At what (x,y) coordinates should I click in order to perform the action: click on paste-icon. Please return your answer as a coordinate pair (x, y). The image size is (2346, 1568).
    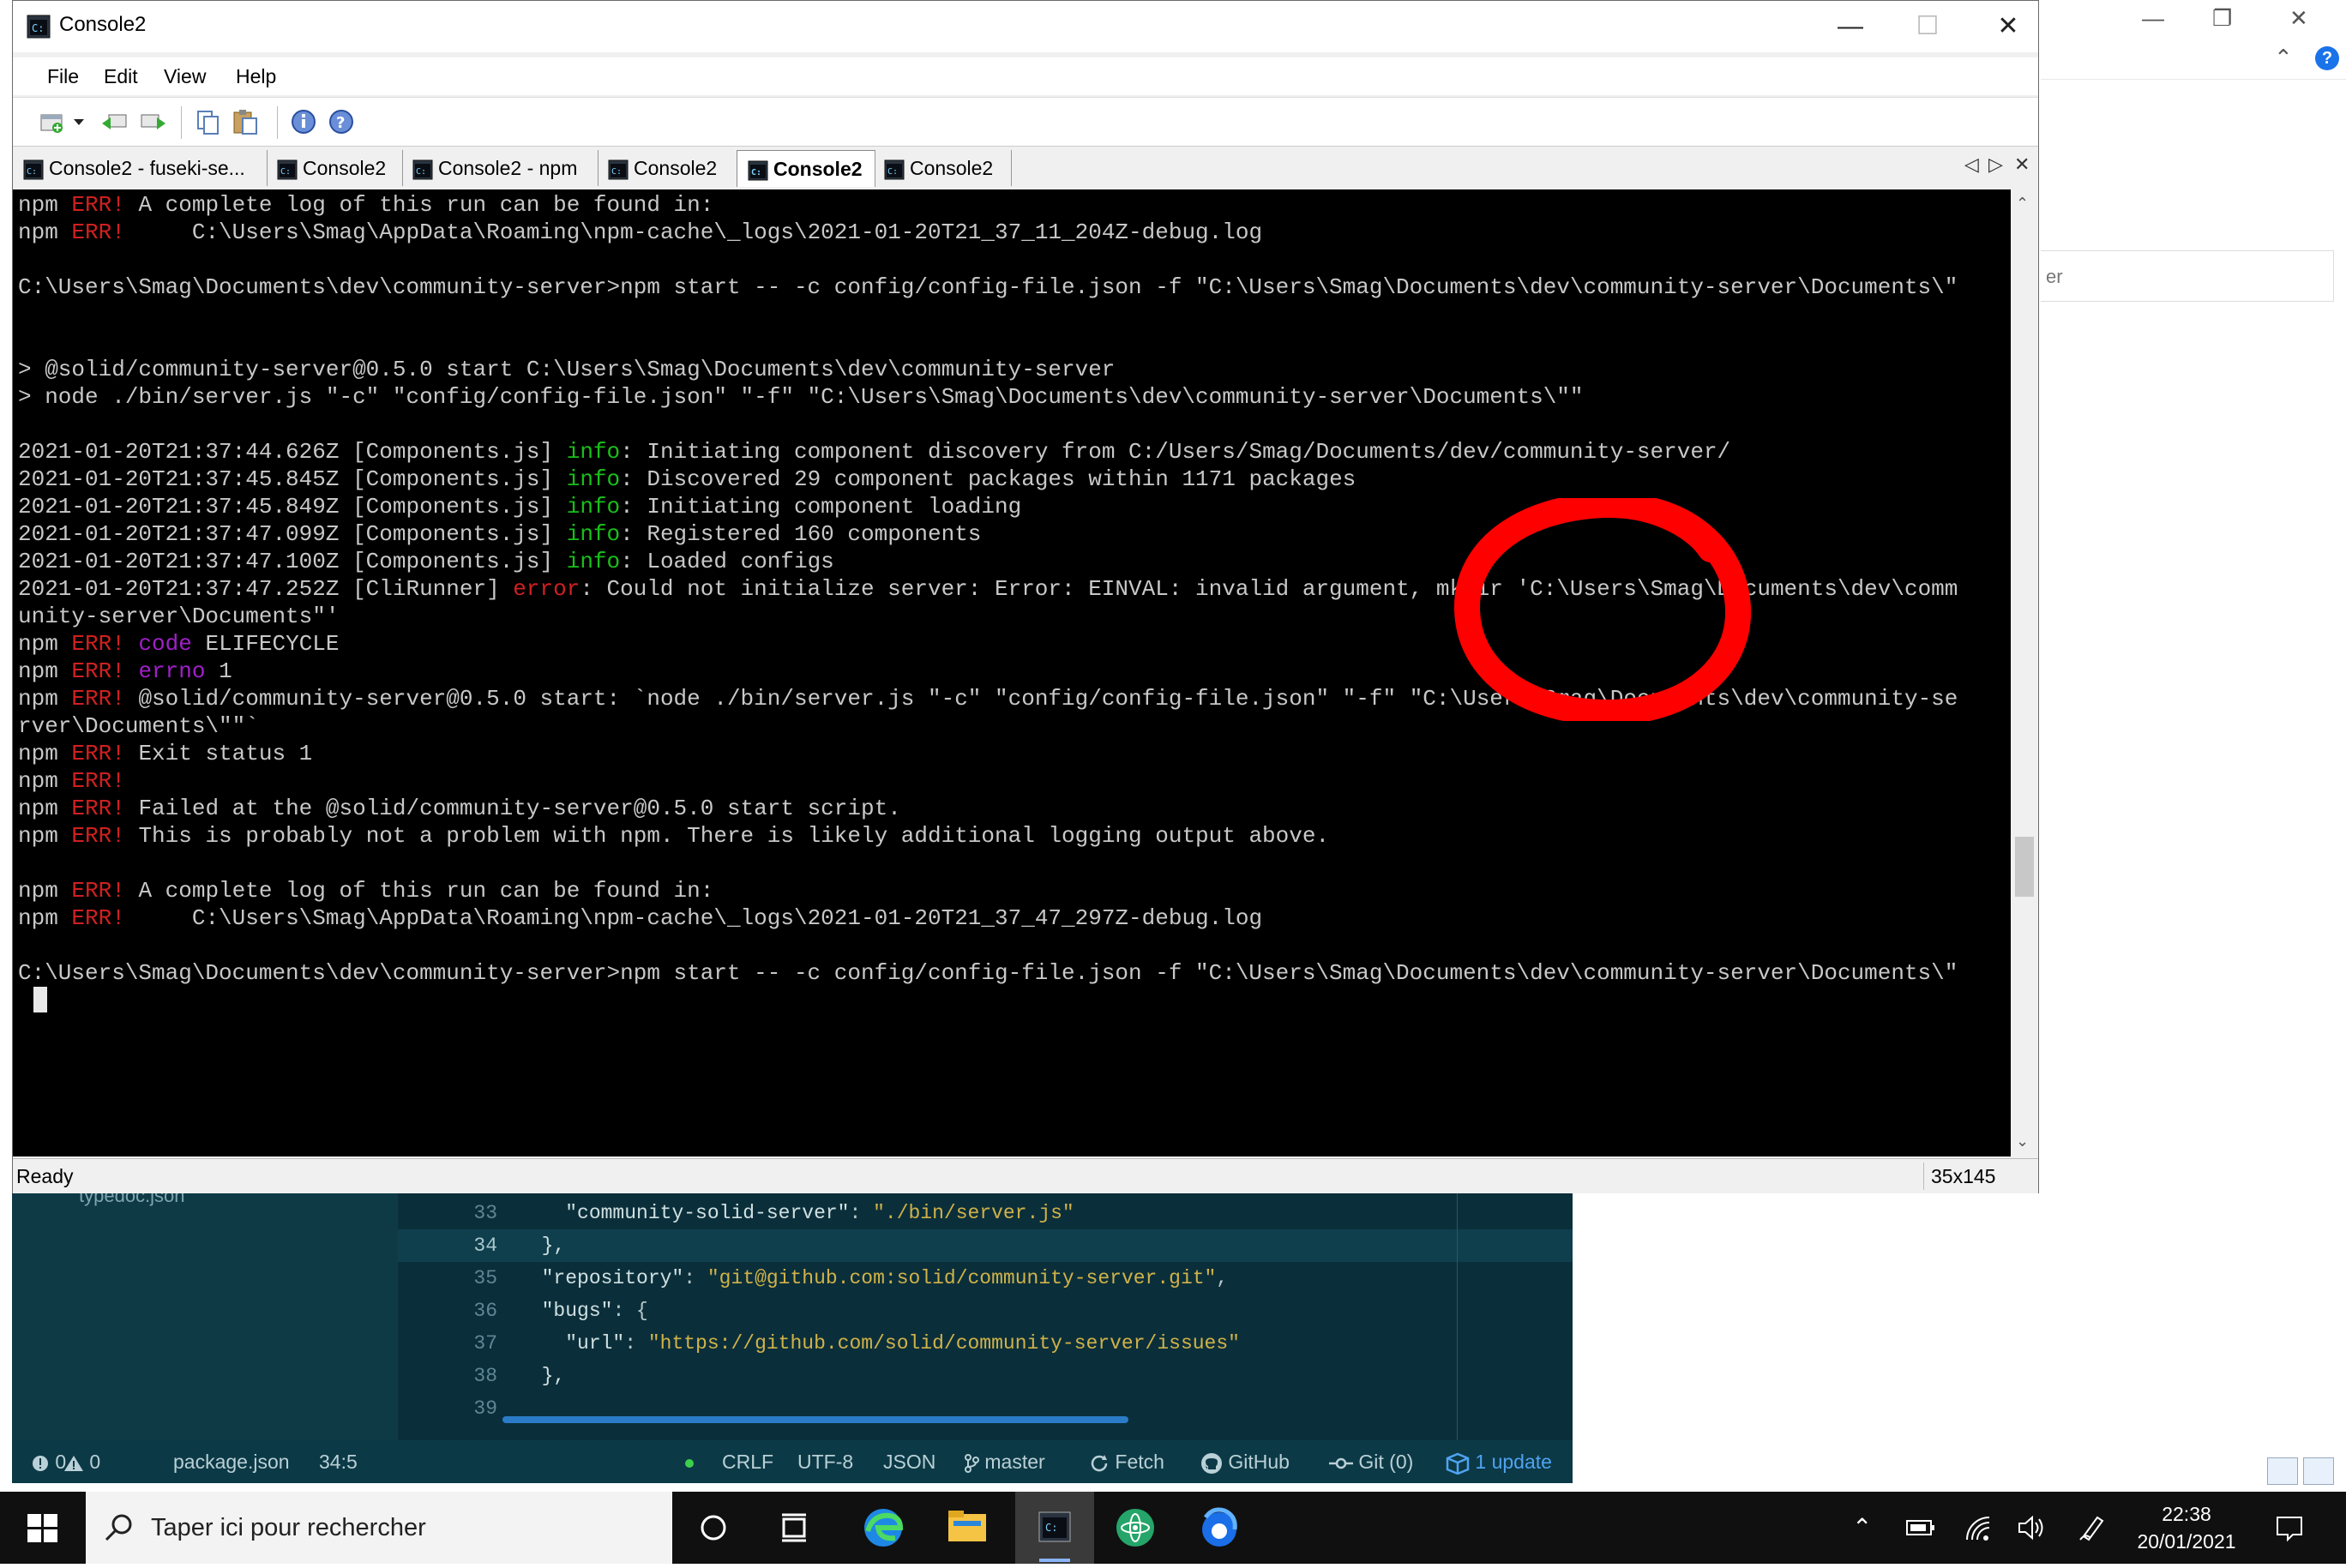
    Looking at the image, I should click on (246, 121).